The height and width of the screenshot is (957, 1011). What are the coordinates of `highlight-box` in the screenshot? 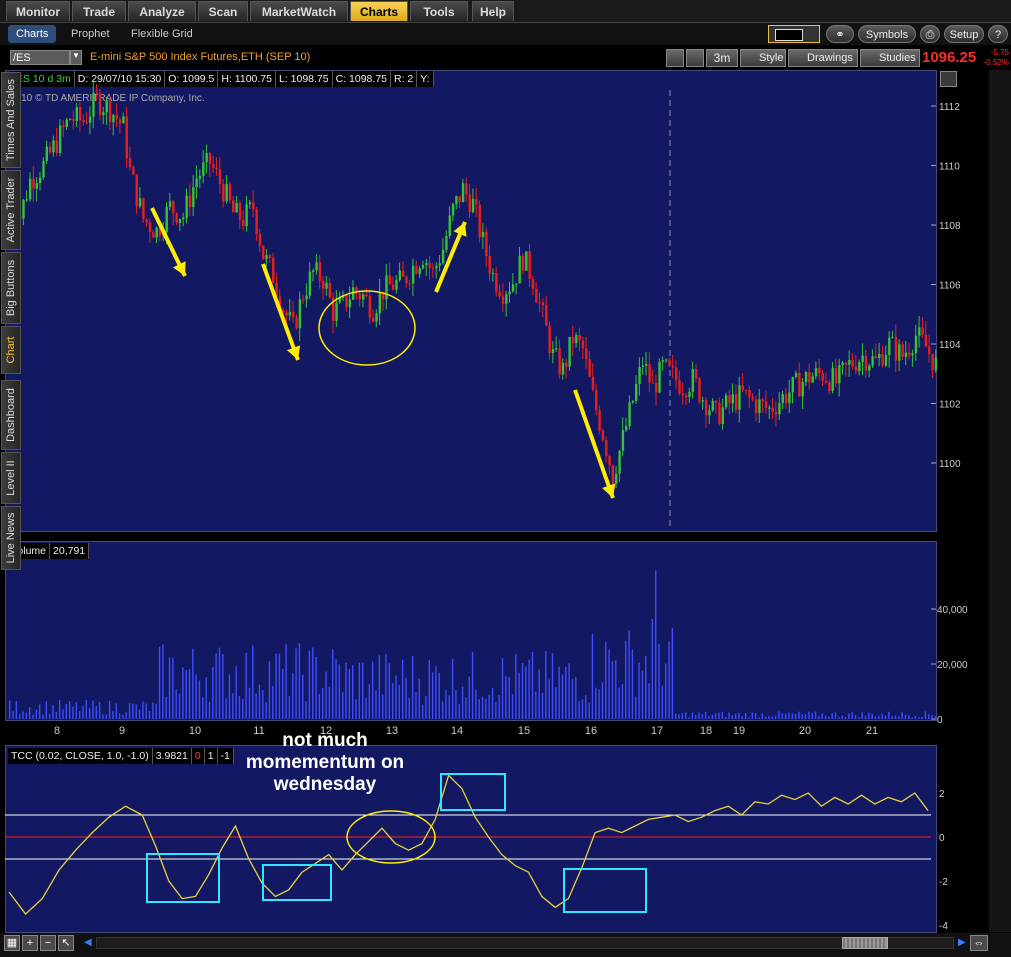 It's located at (605, 890).